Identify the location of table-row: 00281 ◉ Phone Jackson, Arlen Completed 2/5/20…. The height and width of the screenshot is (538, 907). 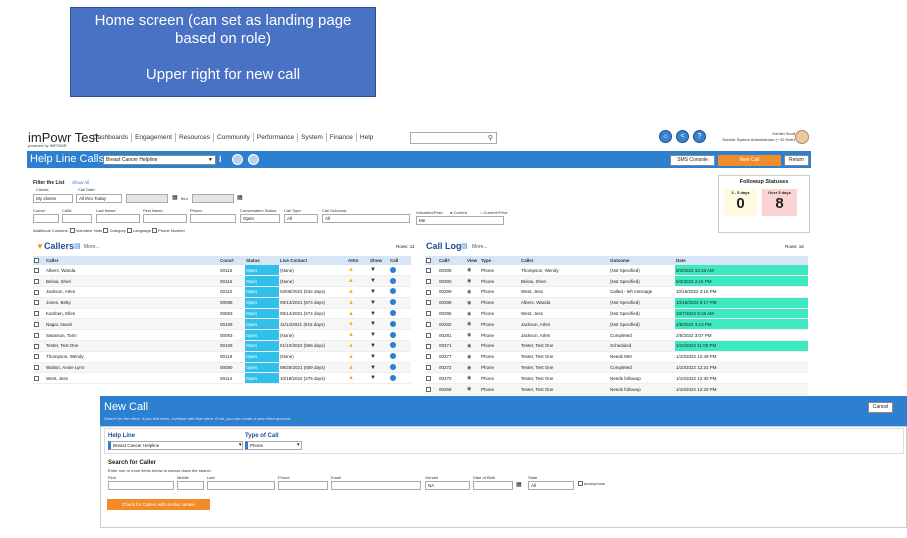
(616, 335).